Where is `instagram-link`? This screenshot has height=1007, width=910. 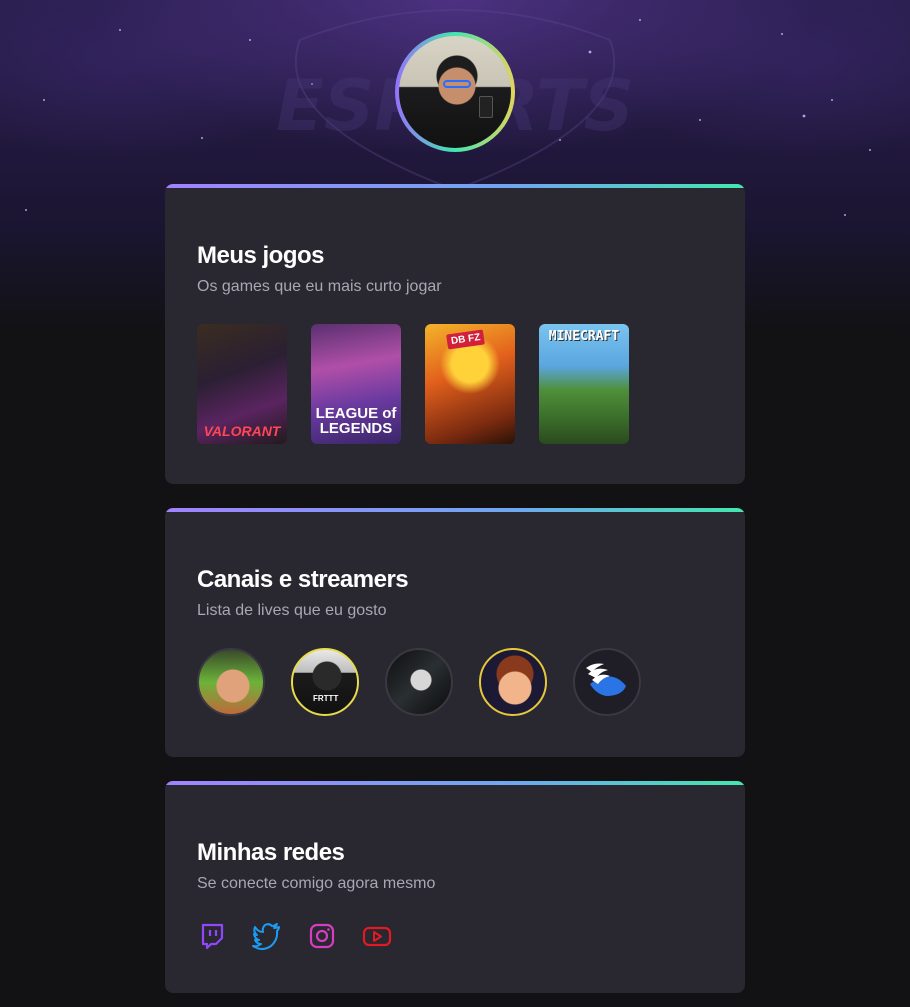
instagram-link is located at coordinates (322, 936).